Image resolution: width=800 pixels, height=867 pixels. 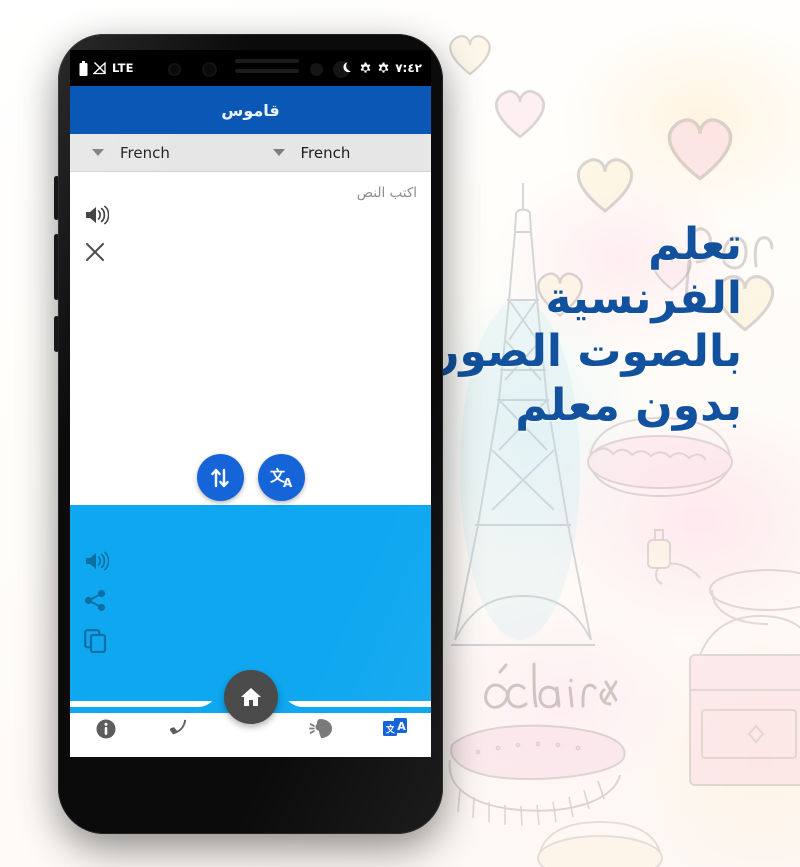 I want to click on translate-badge-icon: 文 A, so click(x=394, y=727).